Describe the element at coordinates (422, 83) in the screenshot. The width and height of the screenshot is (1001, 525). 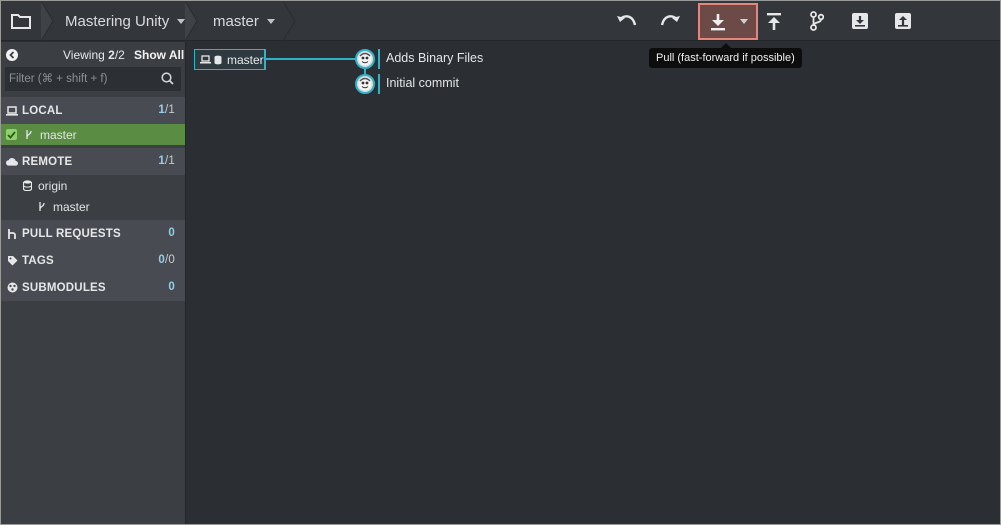
I see `commit-message: Initial commit` at that location.